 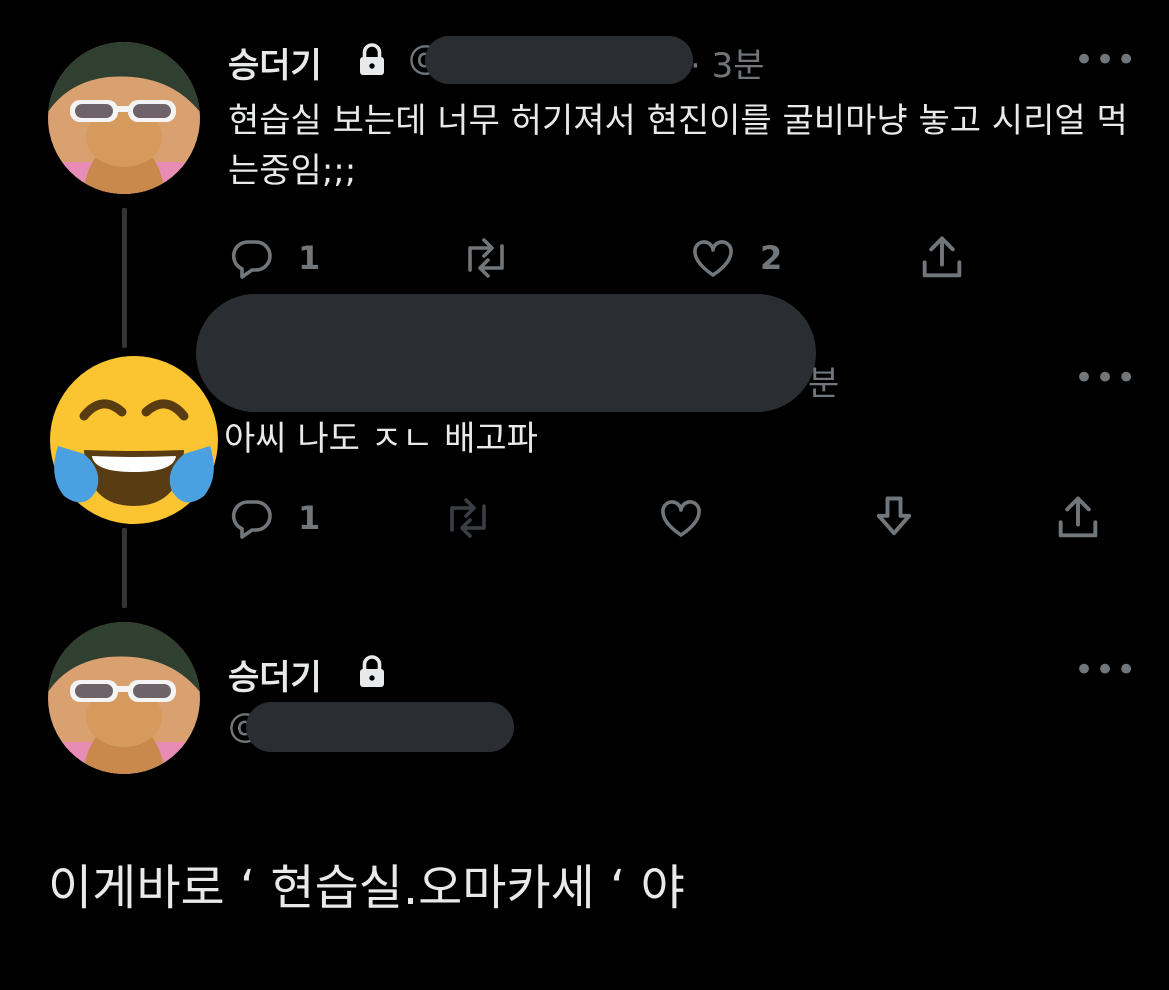 What do you see at coordinates (727, 62) in the screenshot?
I see `tweet-time: · 3분` at bounding box center [727, 62].